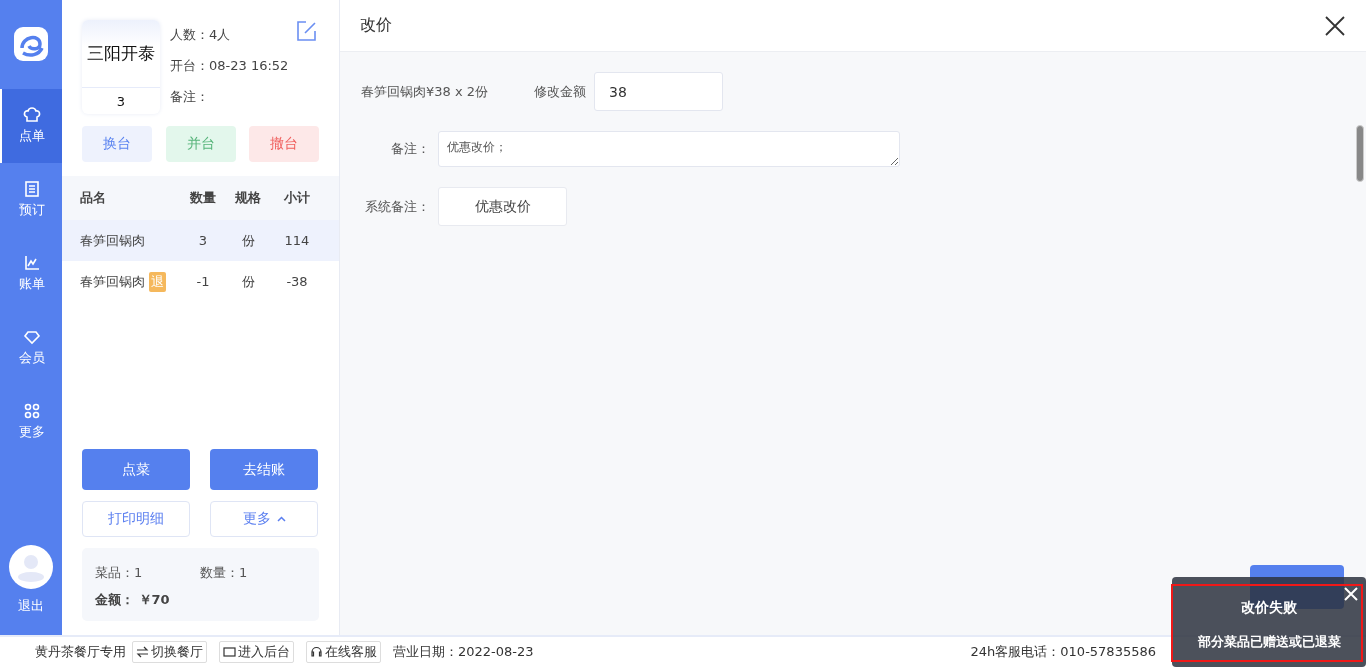 The width and height of the screenshot is (1366, 667). Describe the element at coordinates (1063, 652) in the screenshot. I see `hotline: 24h客服电话：010-57835586` at that location.